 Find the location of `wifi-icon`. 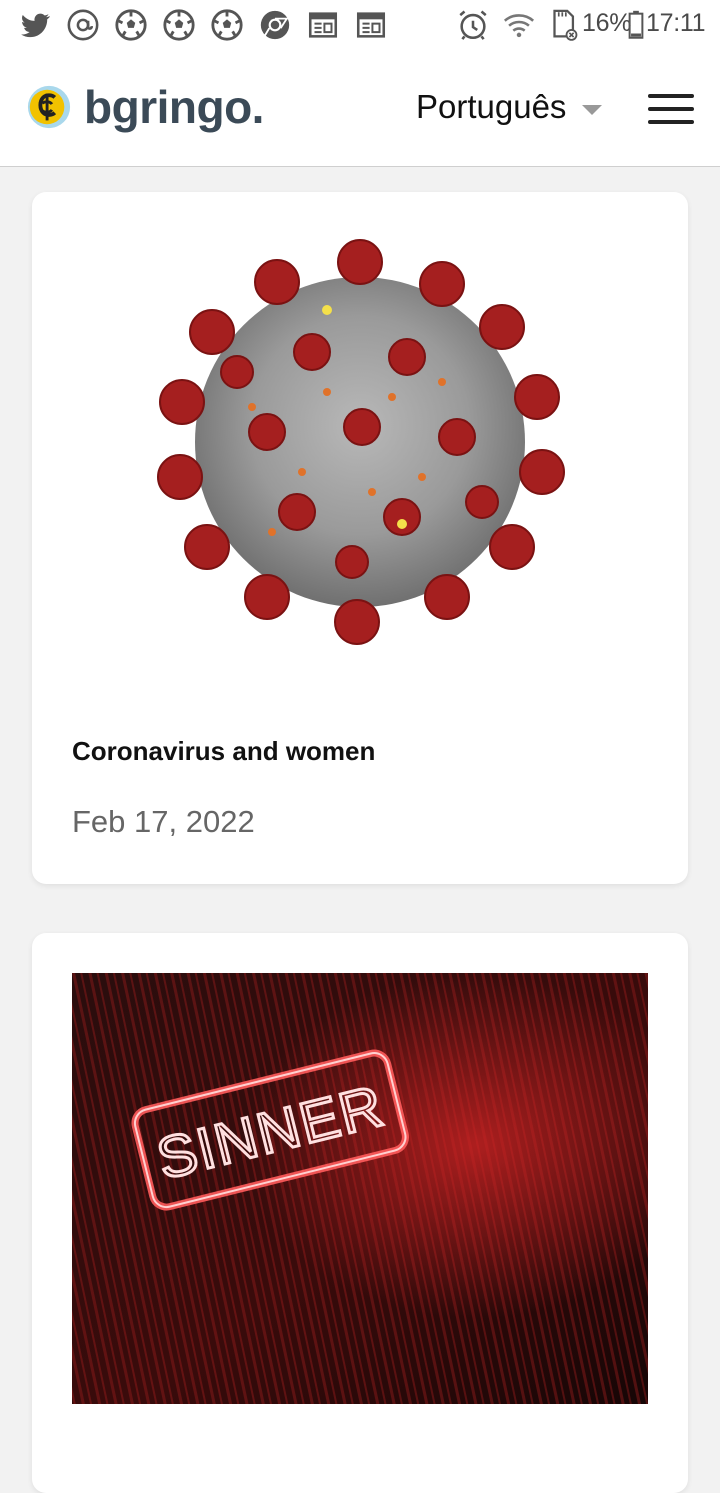

wifi-icon is located at coordinates (519, 26).